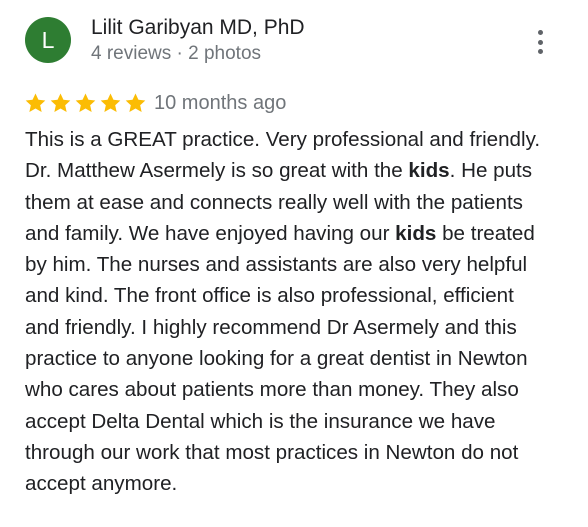 The image size is (588, 527). Describe the element at coordinates (176, 53) in the screenshot. I see `author-meta: 4 reviews · 2 photos` at that location.